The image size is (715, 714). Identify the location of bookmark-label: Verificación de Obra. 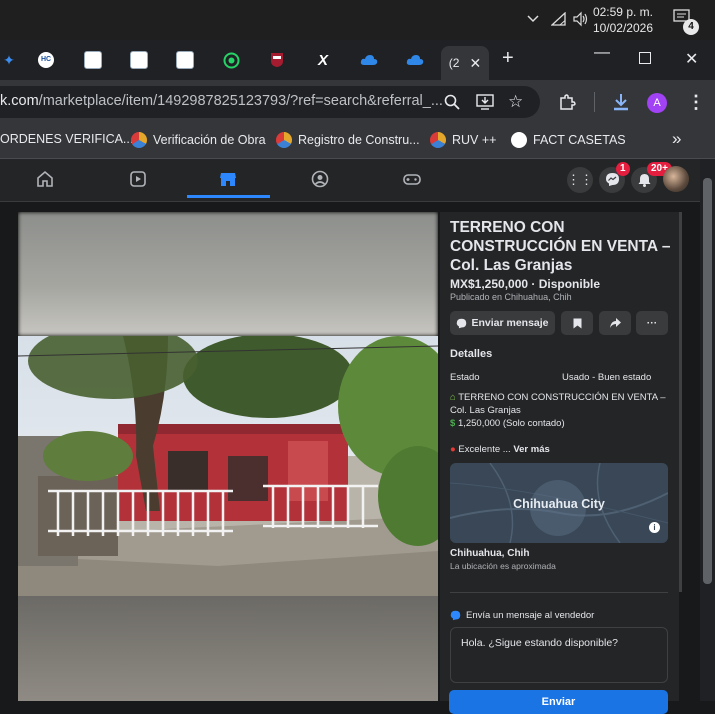
(209, 140).